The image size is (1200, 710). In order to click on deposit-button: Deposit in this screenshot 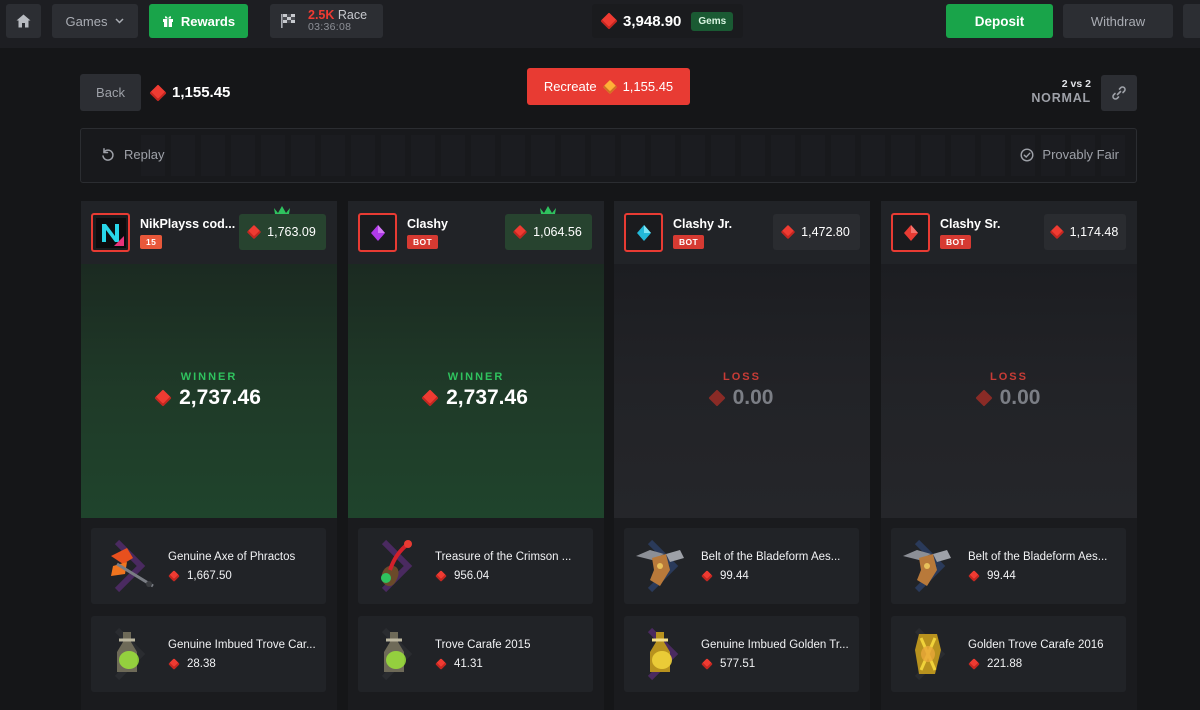, I will do `click(999, 21)`.